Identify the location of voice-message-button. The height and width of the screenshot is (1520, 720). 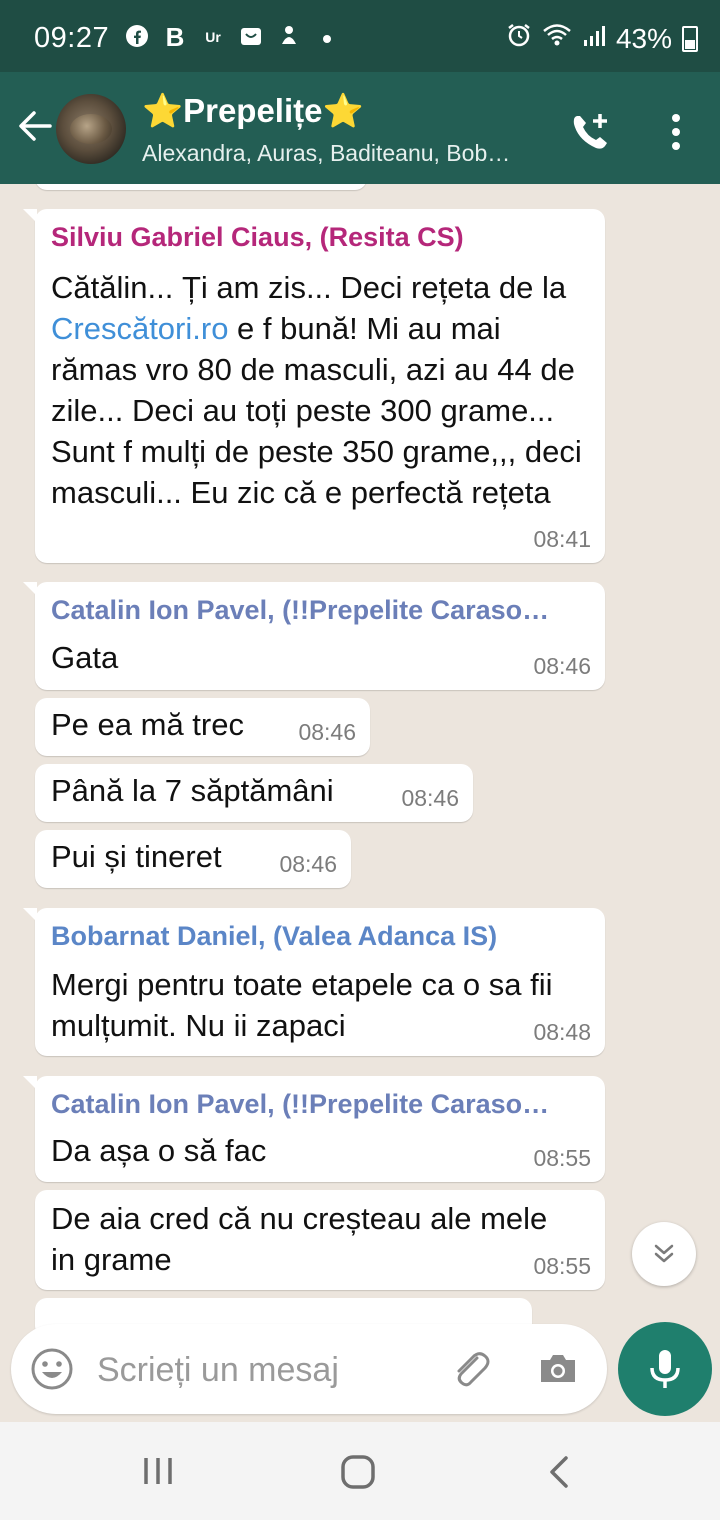
(665, 1369).